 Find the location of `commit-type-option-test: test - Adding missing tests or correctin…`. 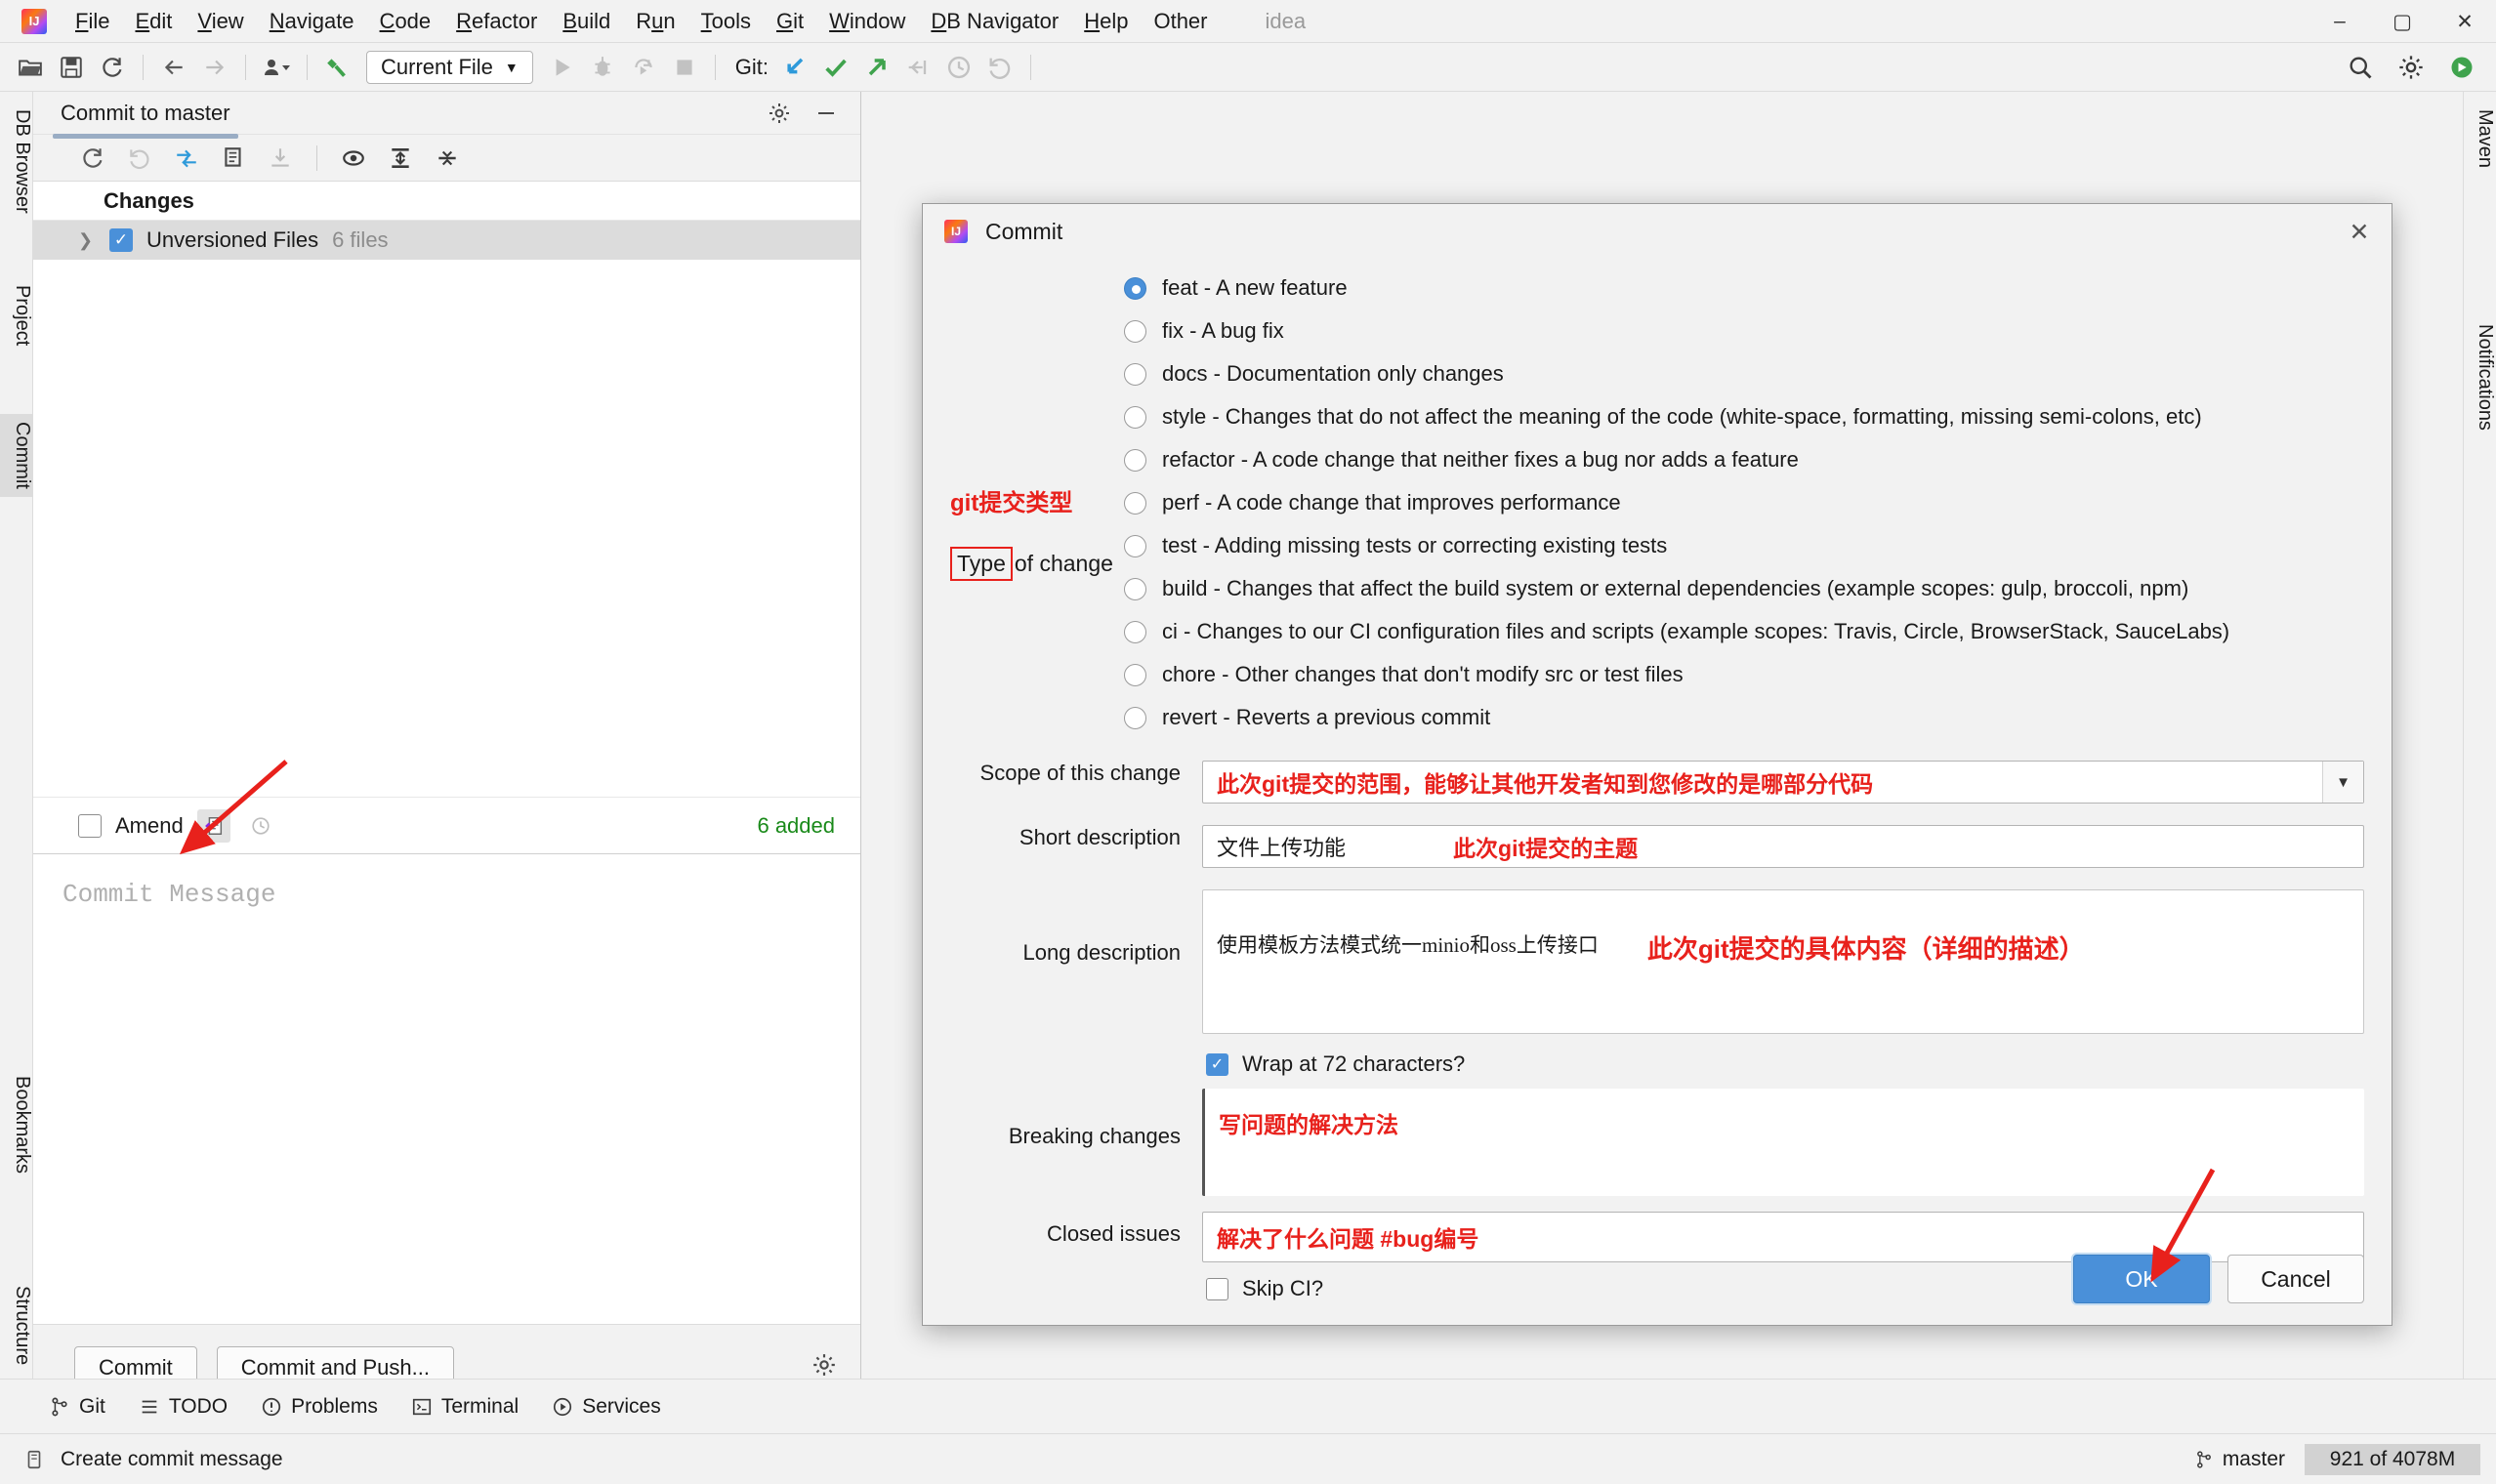

commit-type-option-test: test - Adding missing tests or correctin… is located at coordinates (1744, 546).